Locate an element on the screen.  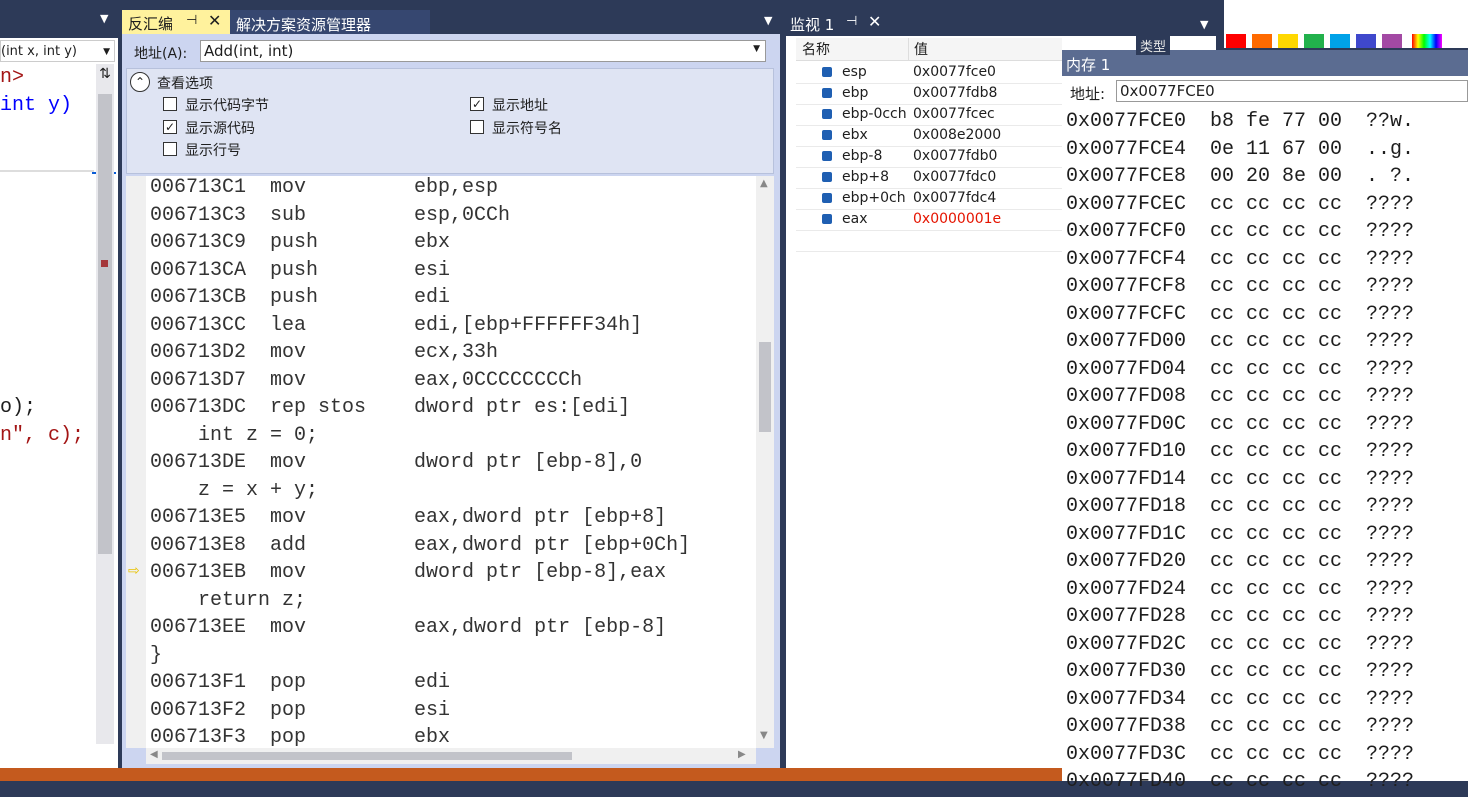
disassembly-line: int z = 0; is located at coordinates (234, 437).